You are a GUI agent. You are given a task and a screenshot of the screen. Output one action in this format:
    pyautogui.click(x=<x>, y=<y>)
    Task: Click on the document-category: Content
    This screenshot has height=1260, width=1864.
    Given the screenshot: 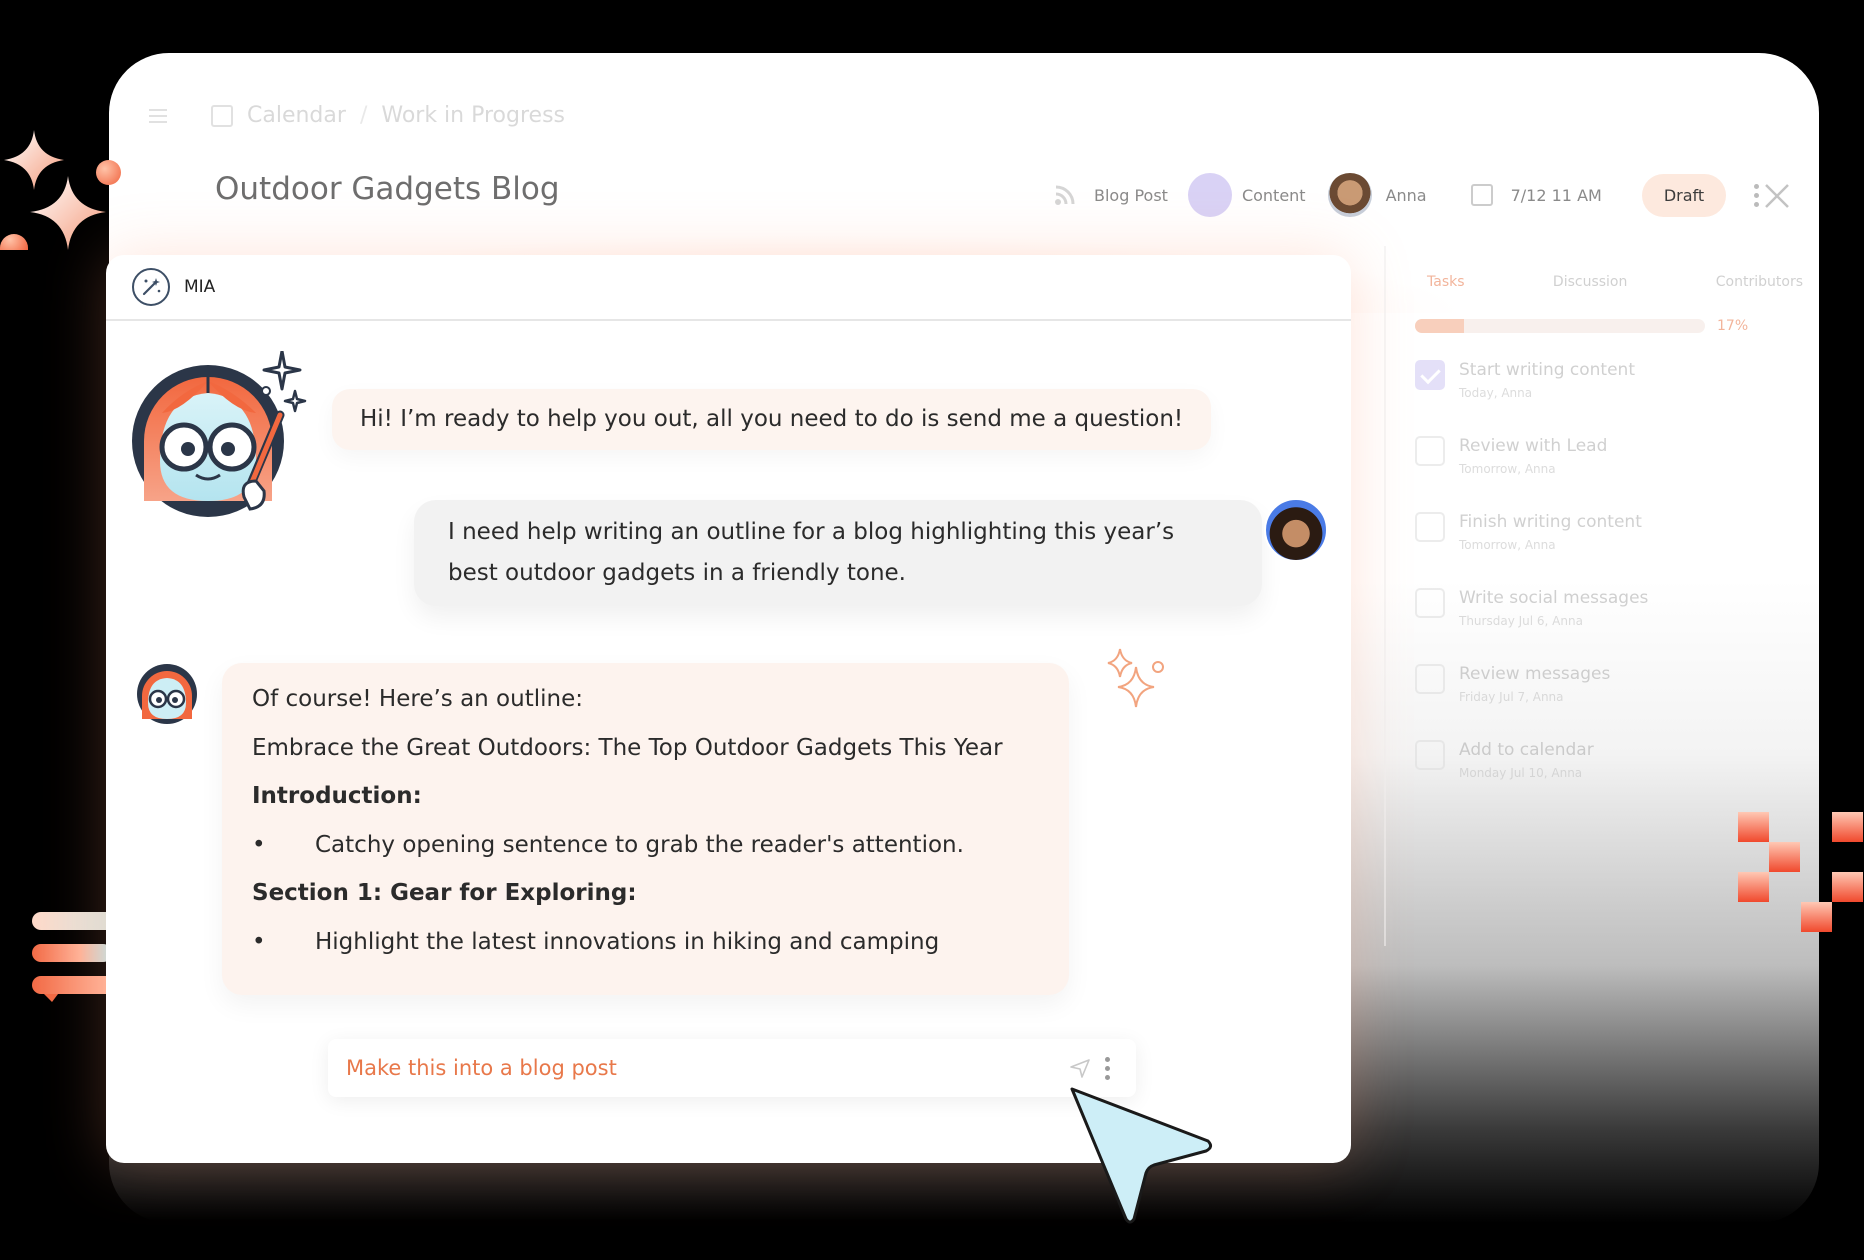 What is the action you would take?
    pyautogui.click(x=1274, y=195)
    